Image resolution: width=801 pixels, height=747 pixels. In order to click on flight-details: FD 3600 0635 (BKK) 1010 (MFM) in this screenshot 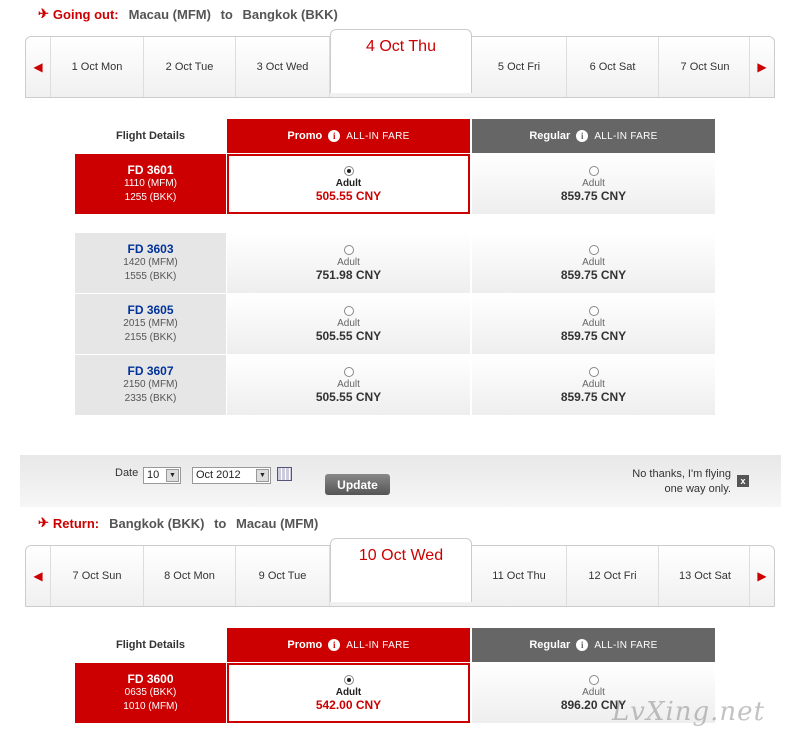, I will do `click(150, 693)`.